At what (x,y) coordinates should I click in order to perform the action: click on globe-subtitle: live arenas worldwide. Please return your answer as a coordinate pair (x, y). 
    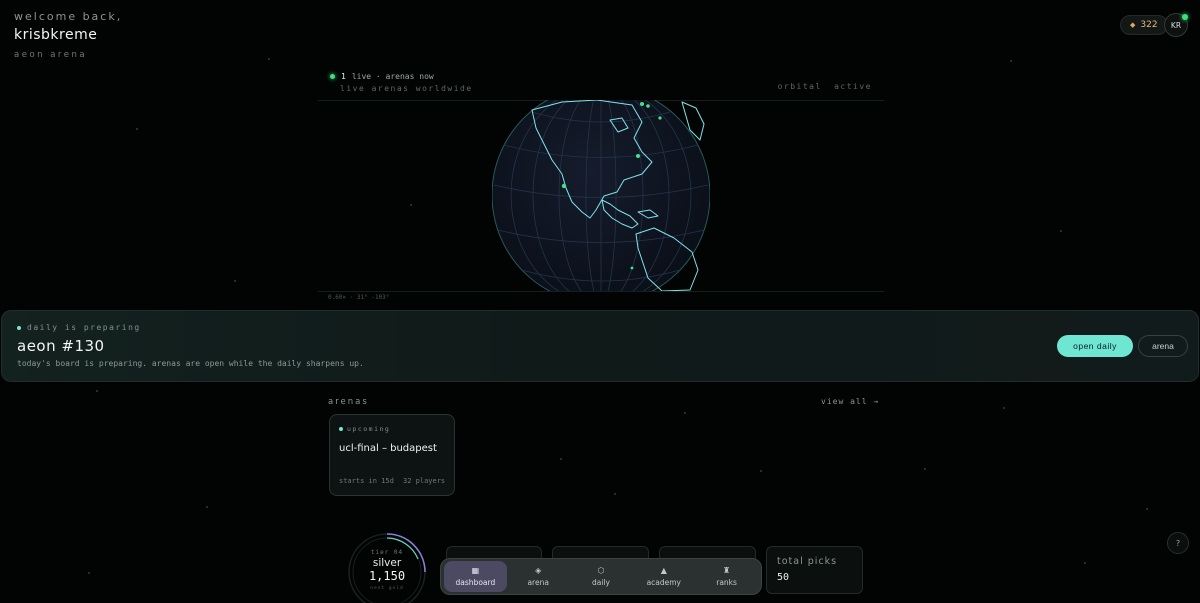
    Looking at the image, I should click on (406, 88).